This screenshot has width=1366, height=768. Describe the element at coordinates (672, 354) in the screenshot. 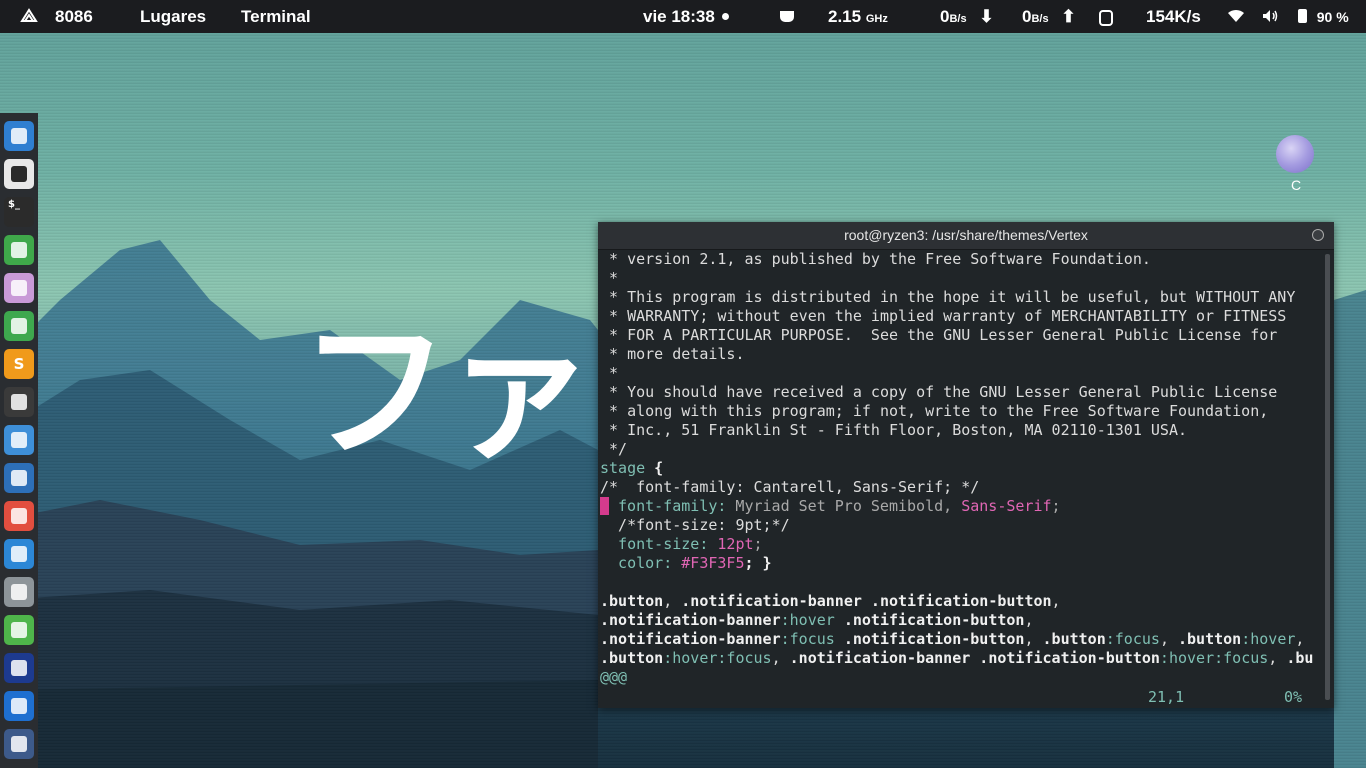

I see `code-line: * more details.` at that location.